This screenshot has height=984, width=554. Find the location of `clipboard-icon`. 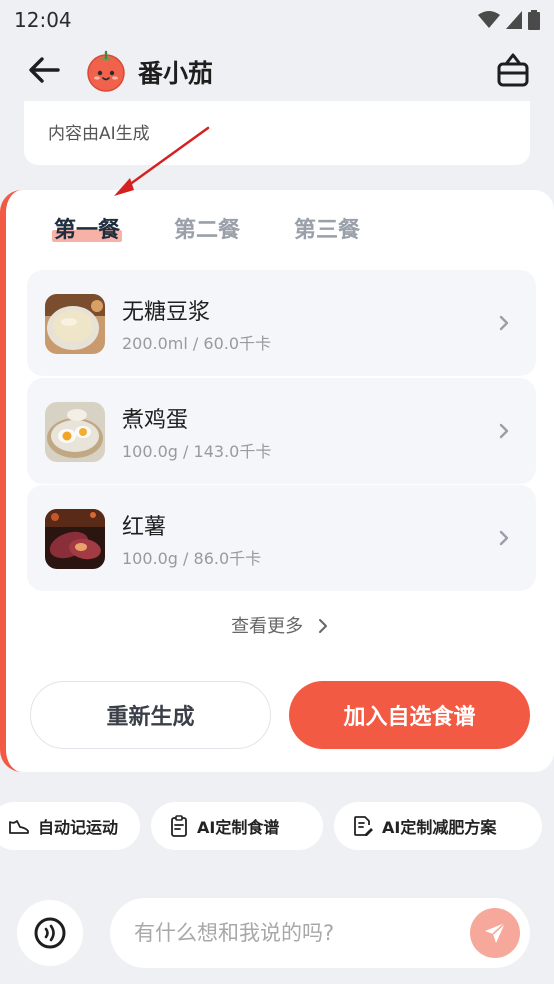

clipboard-icon is located at coordinates (179, 826).